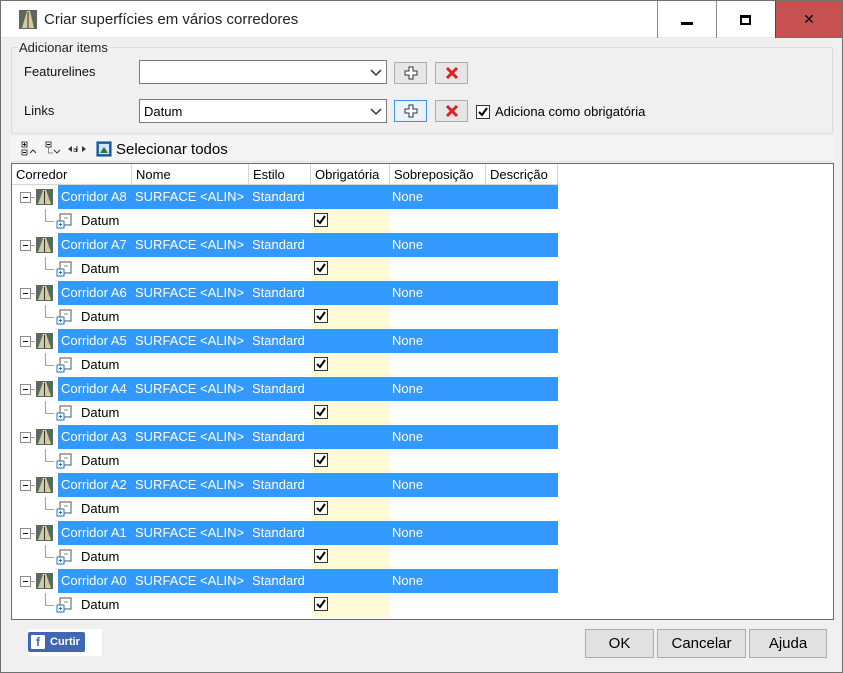 The height and width of the screenshot is (673, 843). I want to click on corridor-icon, so click(44, 197).